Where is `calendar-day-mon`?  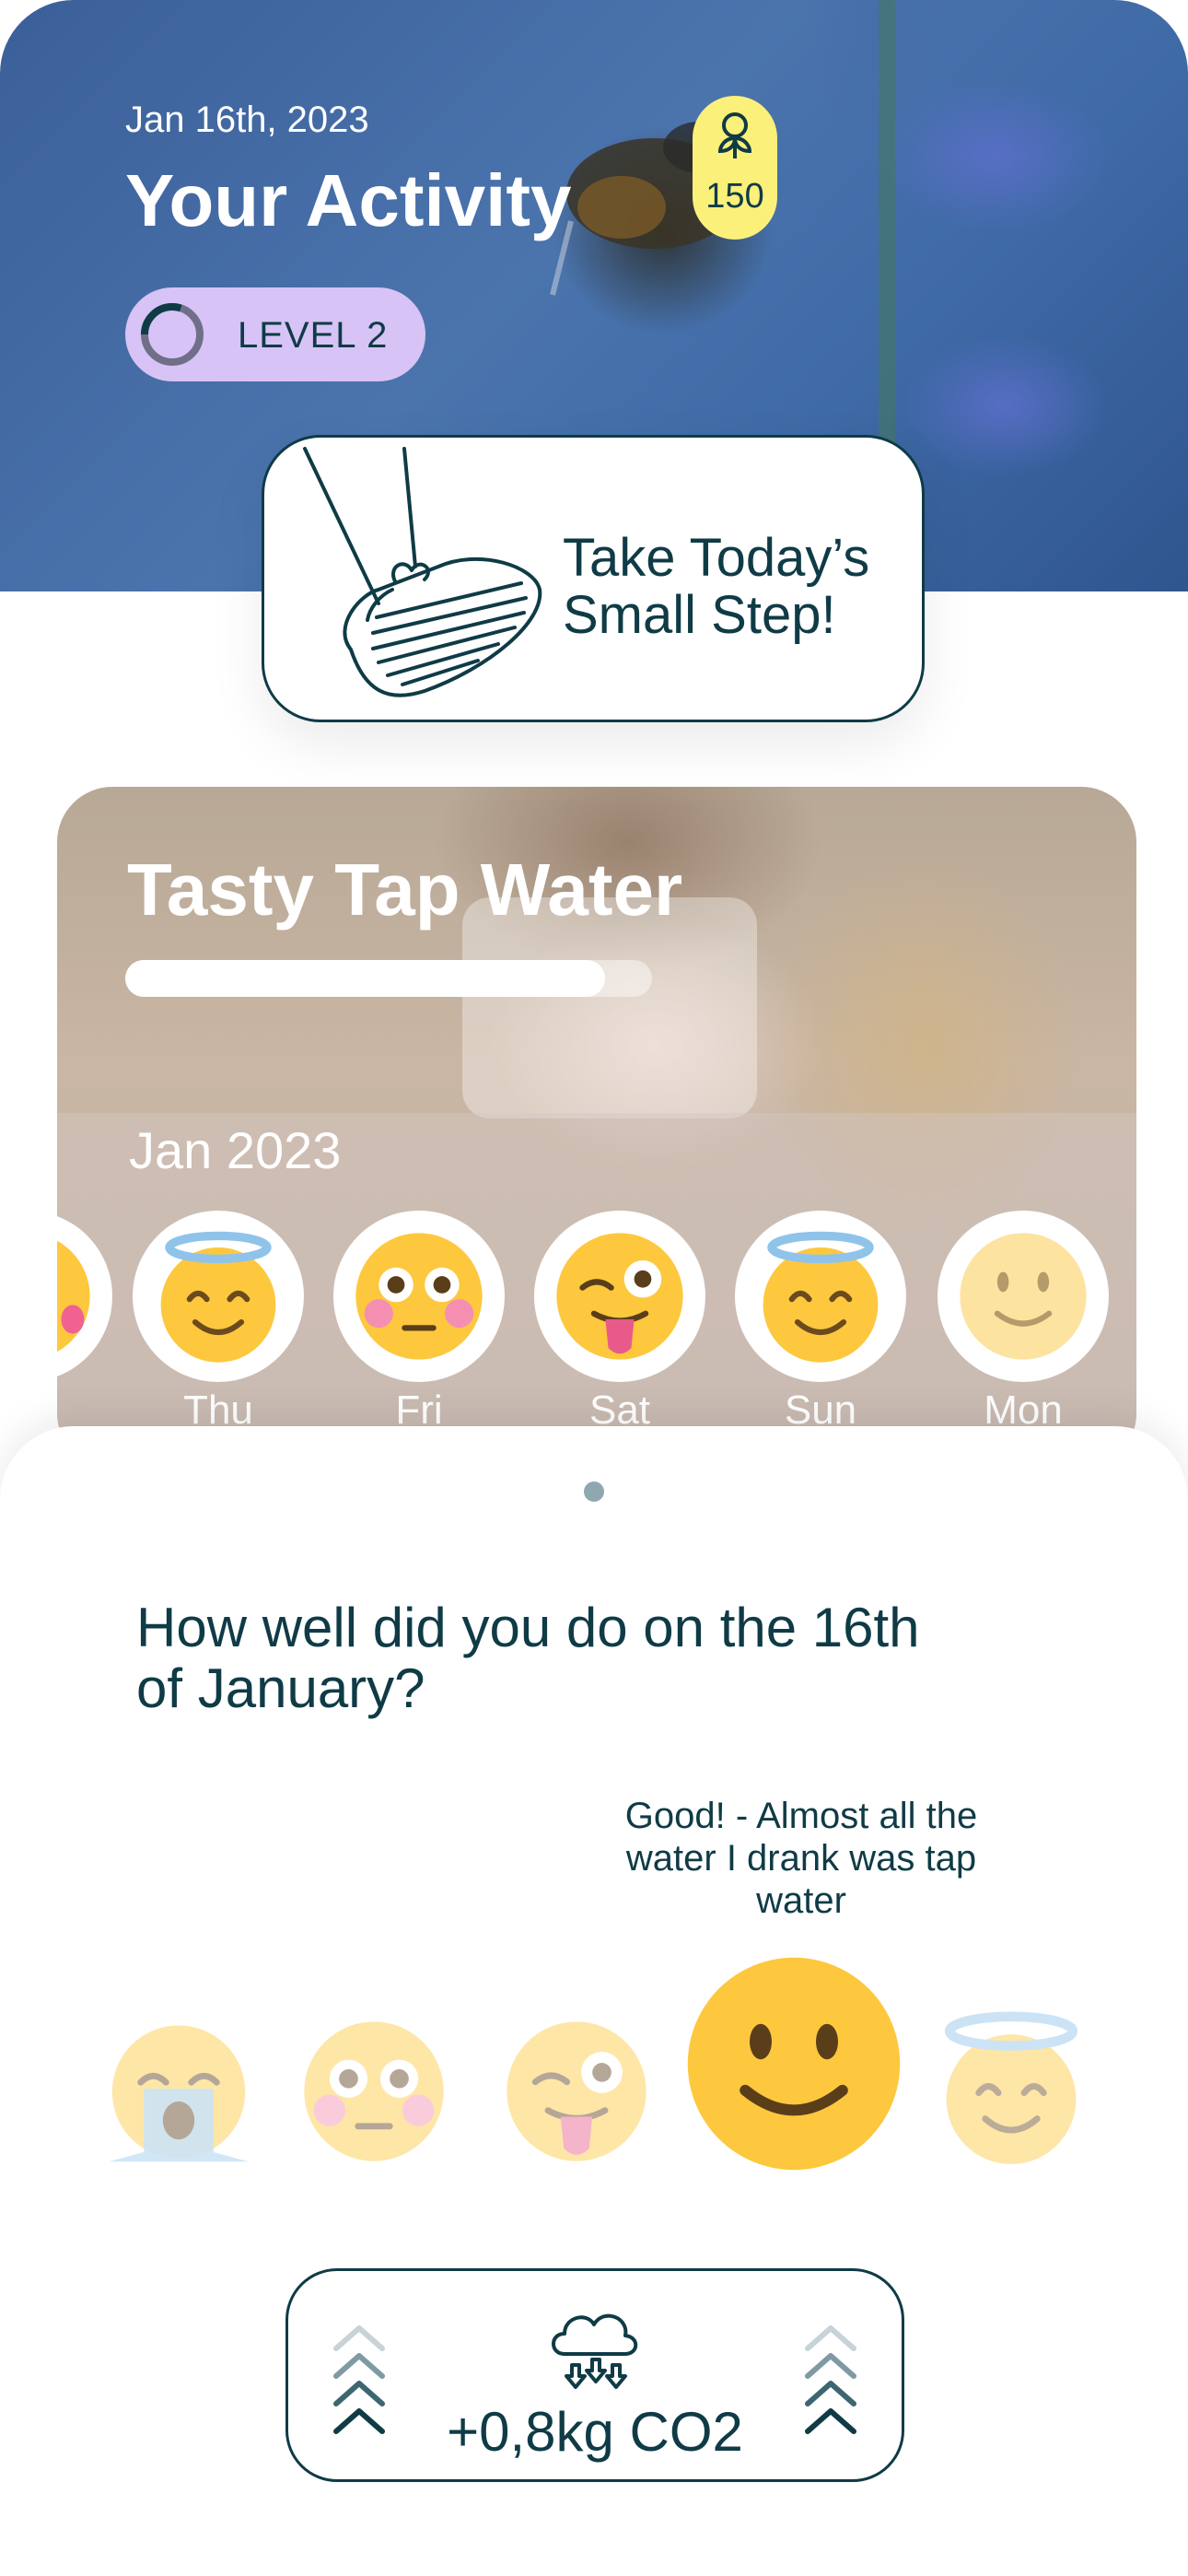
calendar-day-mon is located at coordinates (1023, 1296).